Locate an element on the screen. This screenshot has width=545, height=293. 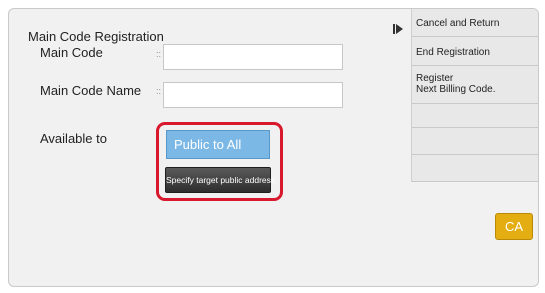
main-code-name-field is located at coordinates (253, 95).